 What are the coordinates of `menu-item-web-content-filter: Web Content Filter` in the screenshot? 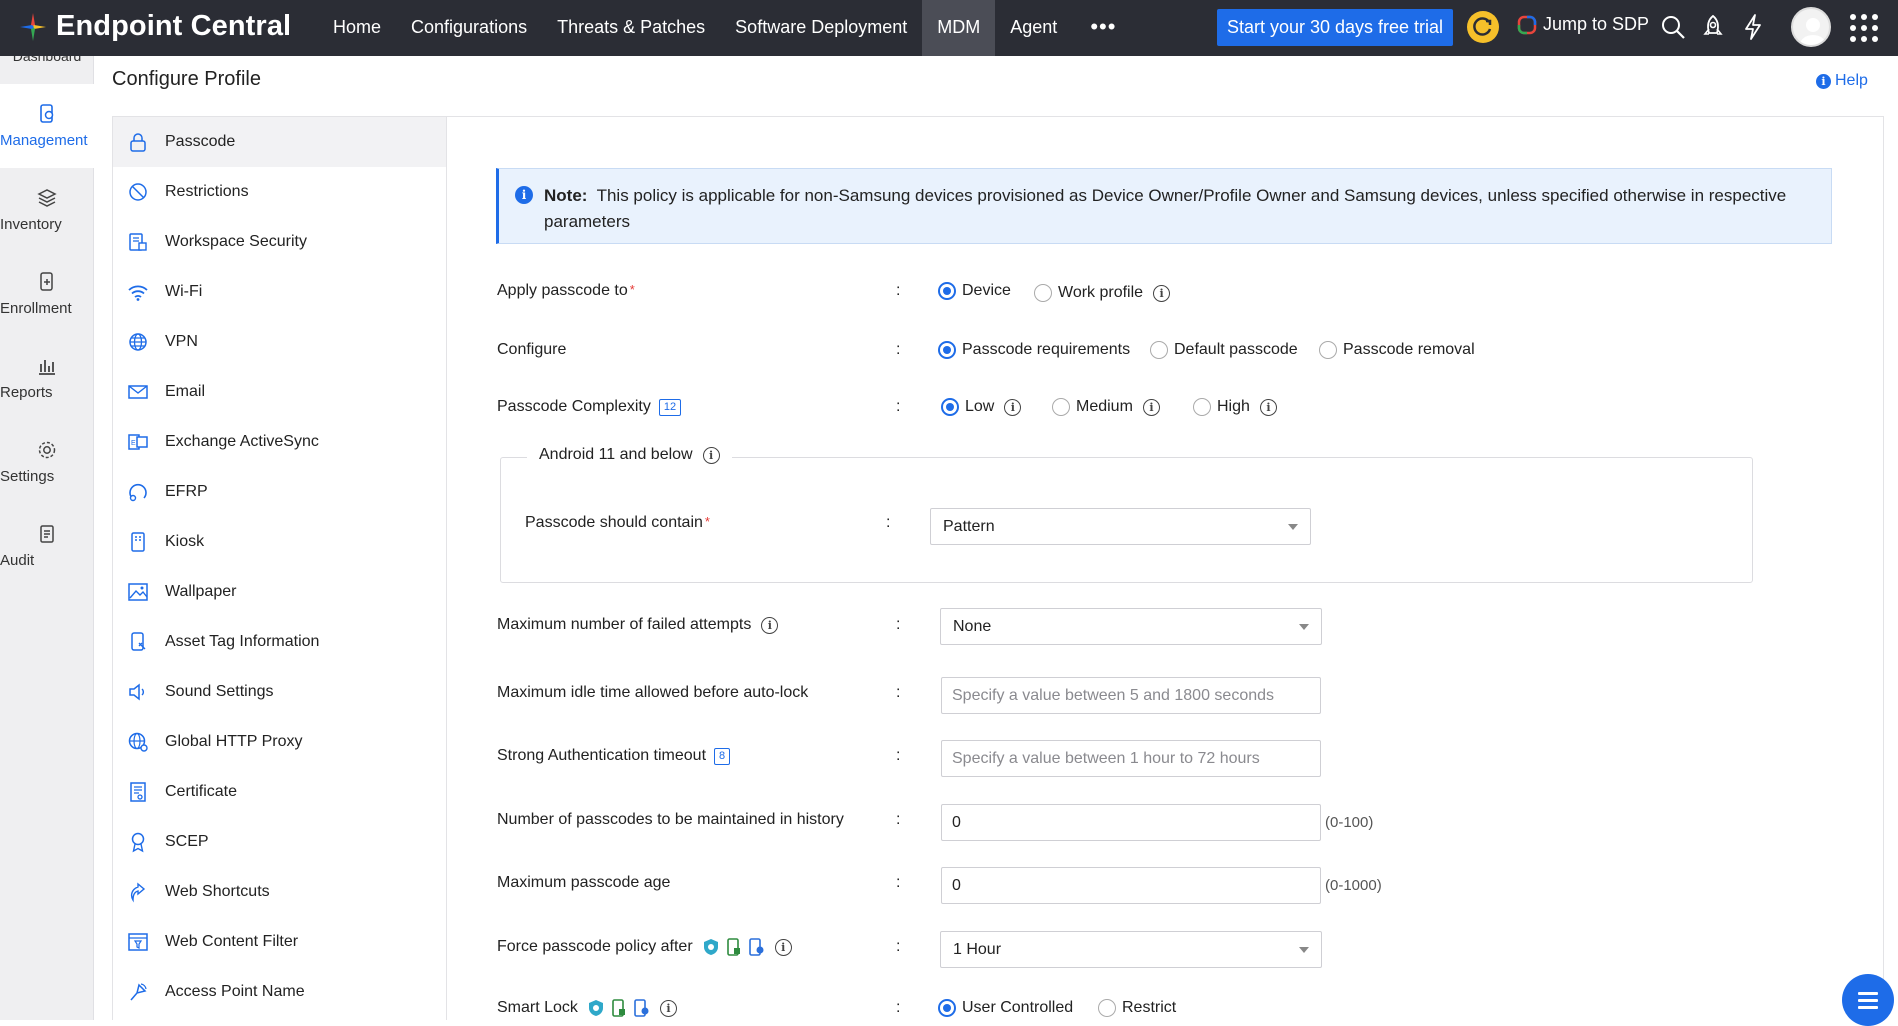 It's located at (279, 942).